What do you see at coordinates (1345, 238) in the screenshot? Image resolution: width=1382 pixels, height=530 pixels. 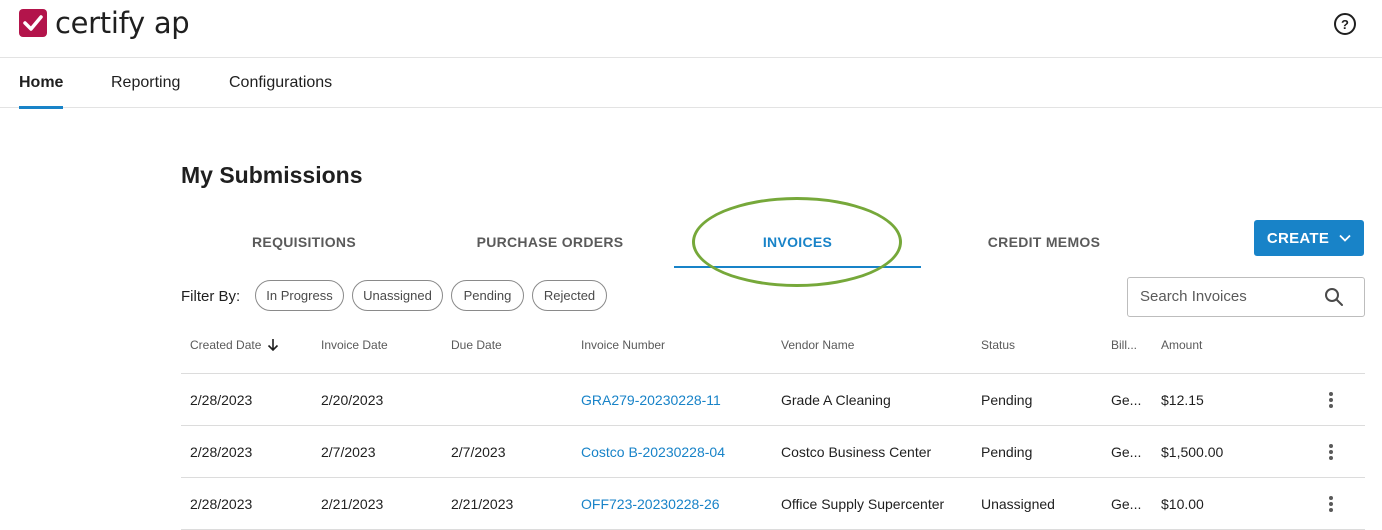 I see `chevron-down-icon` at bounding box center [1345, 238].